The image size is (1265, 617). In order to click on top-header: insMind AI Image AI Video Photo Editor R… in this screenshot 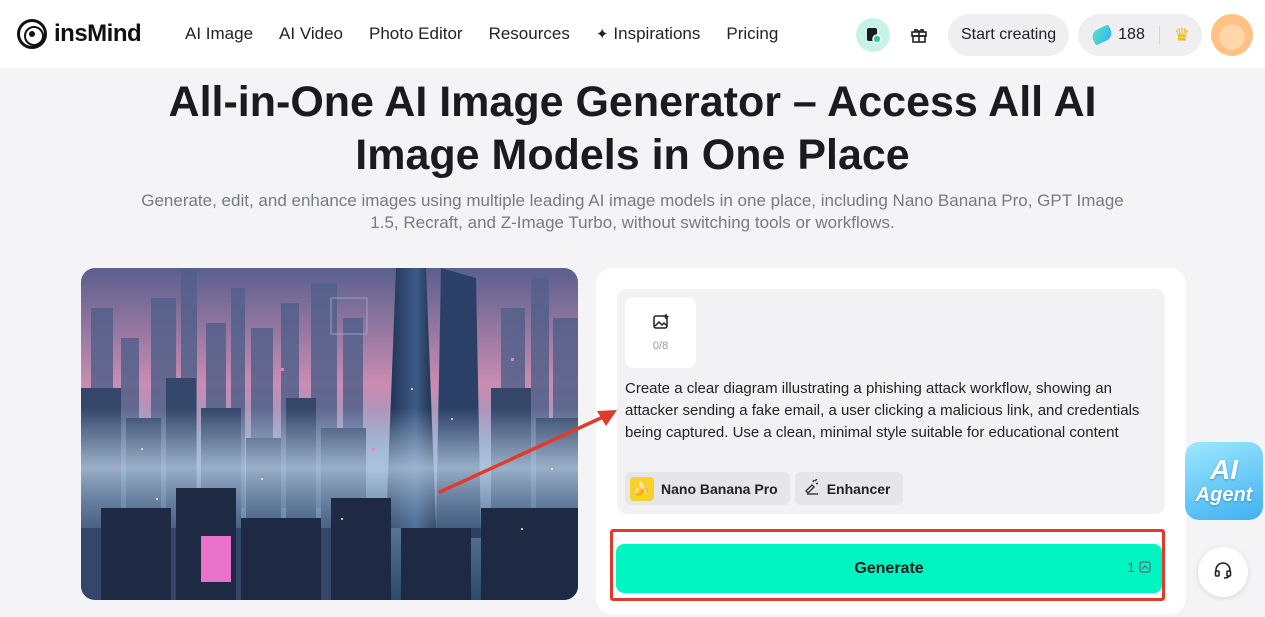, I will do `click(632, 34)`.